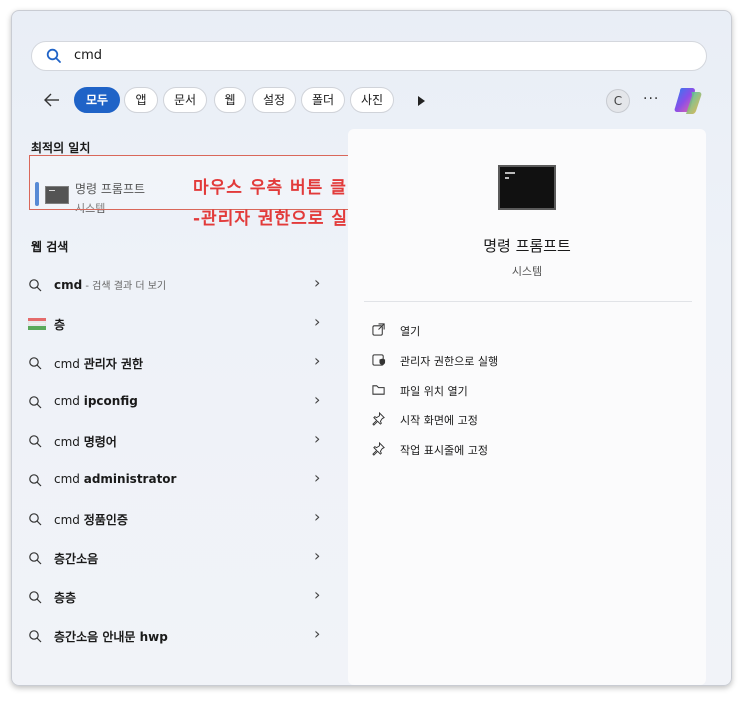  Describe the element at coordinates (278, 188) in the screenshot. I see `callout-text-line1: 마우스 우측 버튼 클릭` at that location.